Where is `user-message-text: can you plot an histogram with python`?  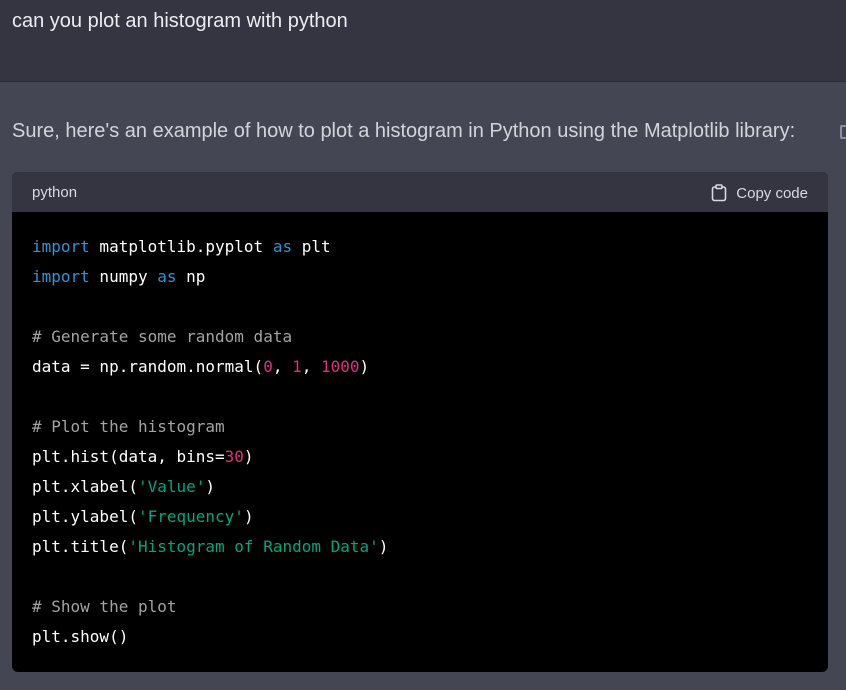 user-message-text: can you plot an histogram with python is located at coordinates (180, 21).